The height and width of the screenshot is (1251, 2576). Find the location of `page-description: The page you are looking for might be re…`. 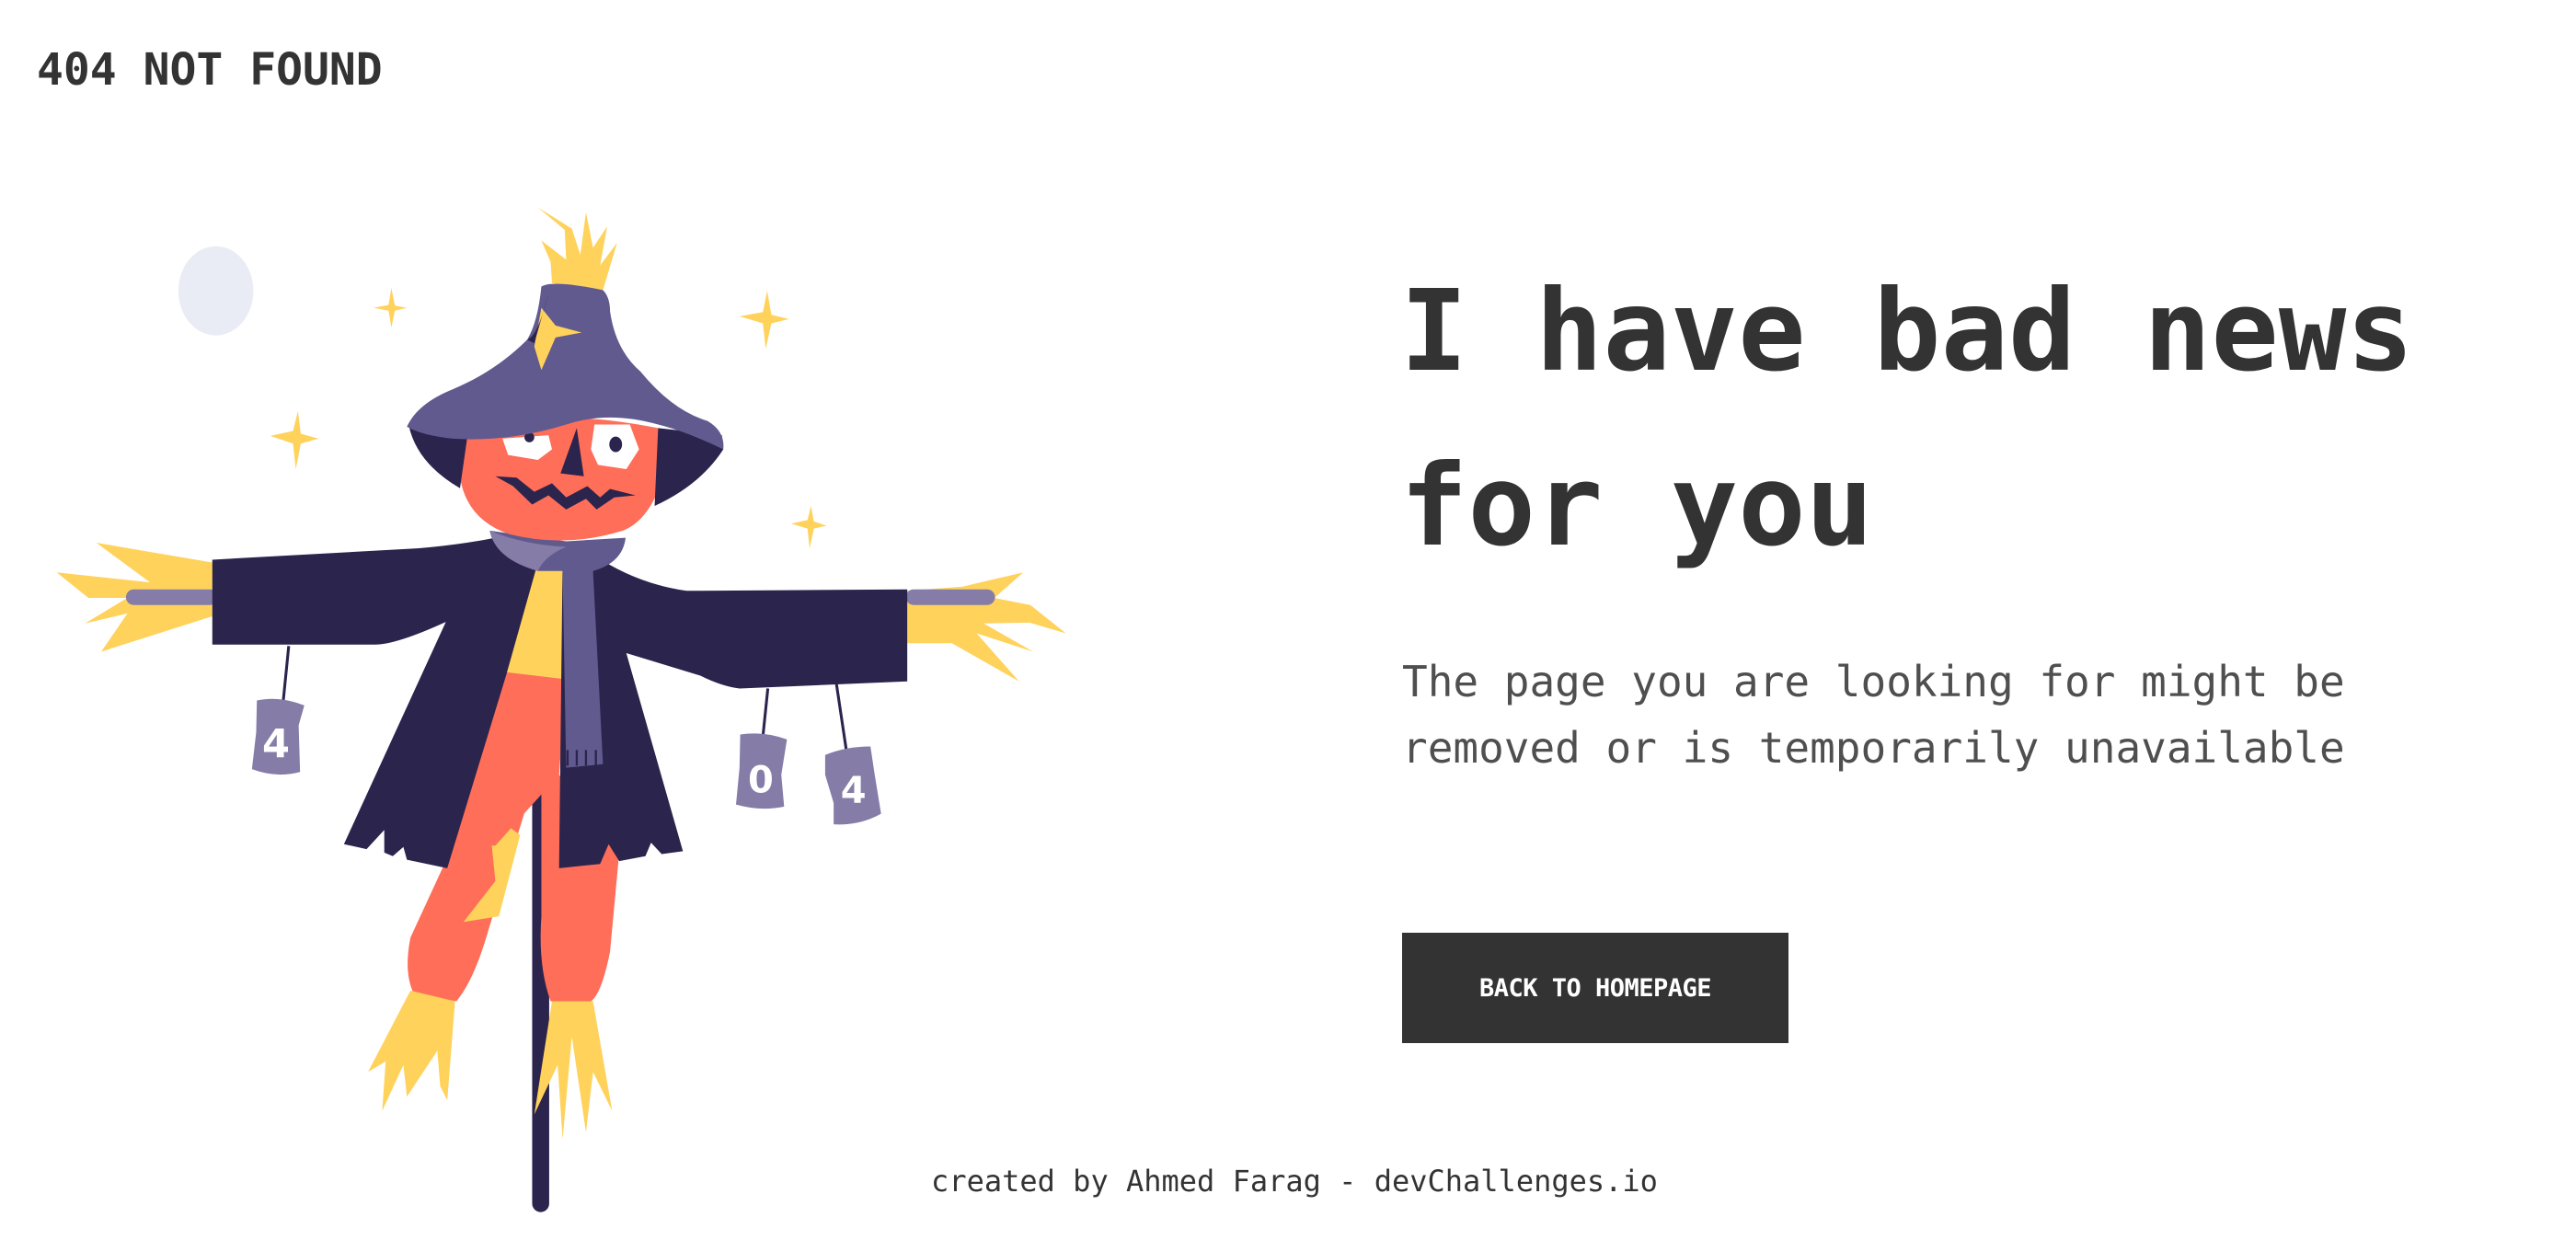

page-description: The page you are looking for might be re… is located at coordinates (1873, 715).